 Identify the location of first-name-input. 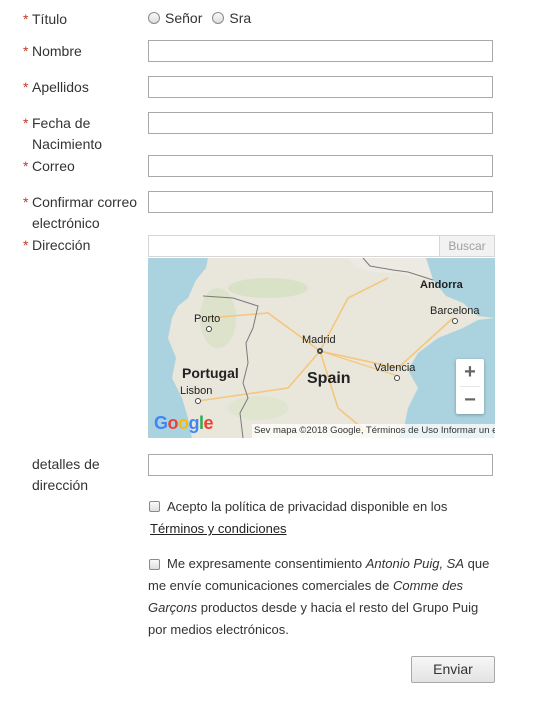
(320, 51).